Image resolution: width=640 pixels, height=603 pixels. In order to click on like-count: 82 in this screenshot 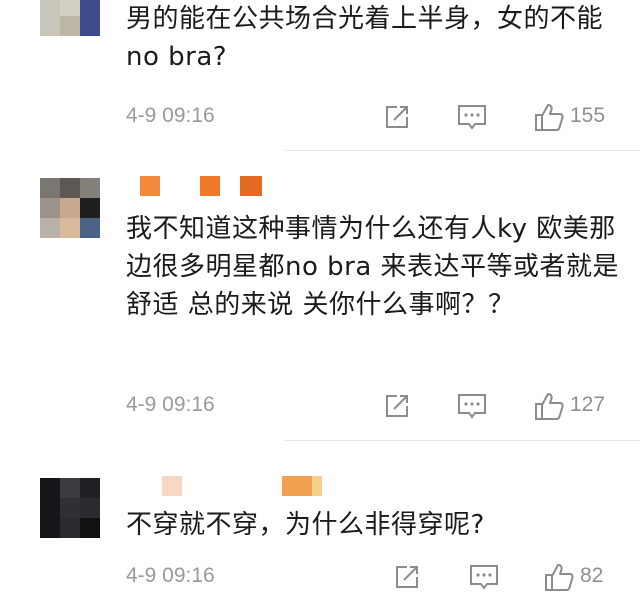, I will do `click(592, 575)`.